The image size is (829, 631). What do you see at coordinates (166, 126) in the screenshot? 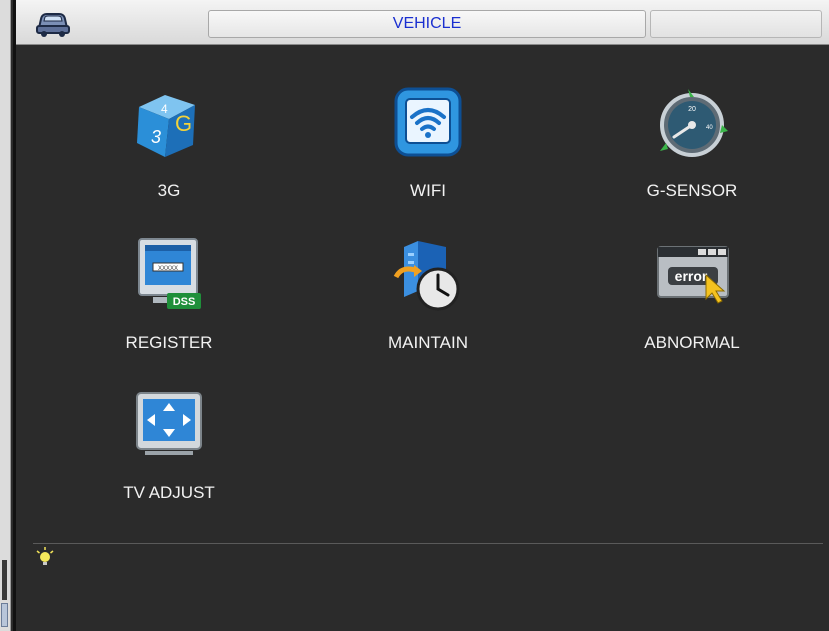
I see `3g-cube-icon: 3 G 4` at bounding box center [166, 126].